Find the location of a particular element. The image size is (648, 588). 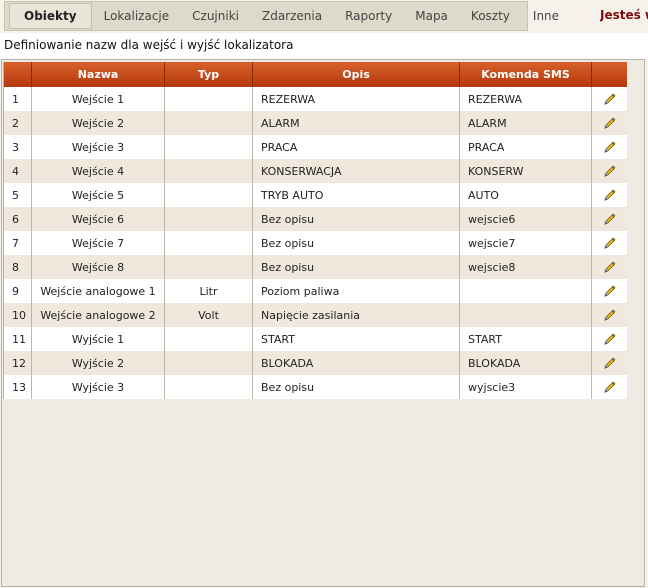

table-row: 13 Wyjście 3 Bez opisu wyjscie3 is located at coordinates (315, 387).